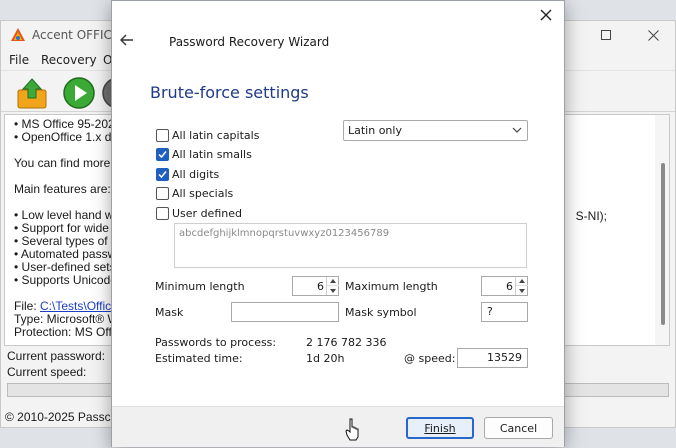 This screenshot has width=676, height=448. Describe the element at coordinates (69, 306) in the screenshot. I see `file-line: File: C:\Tests\Office\t` at that location.